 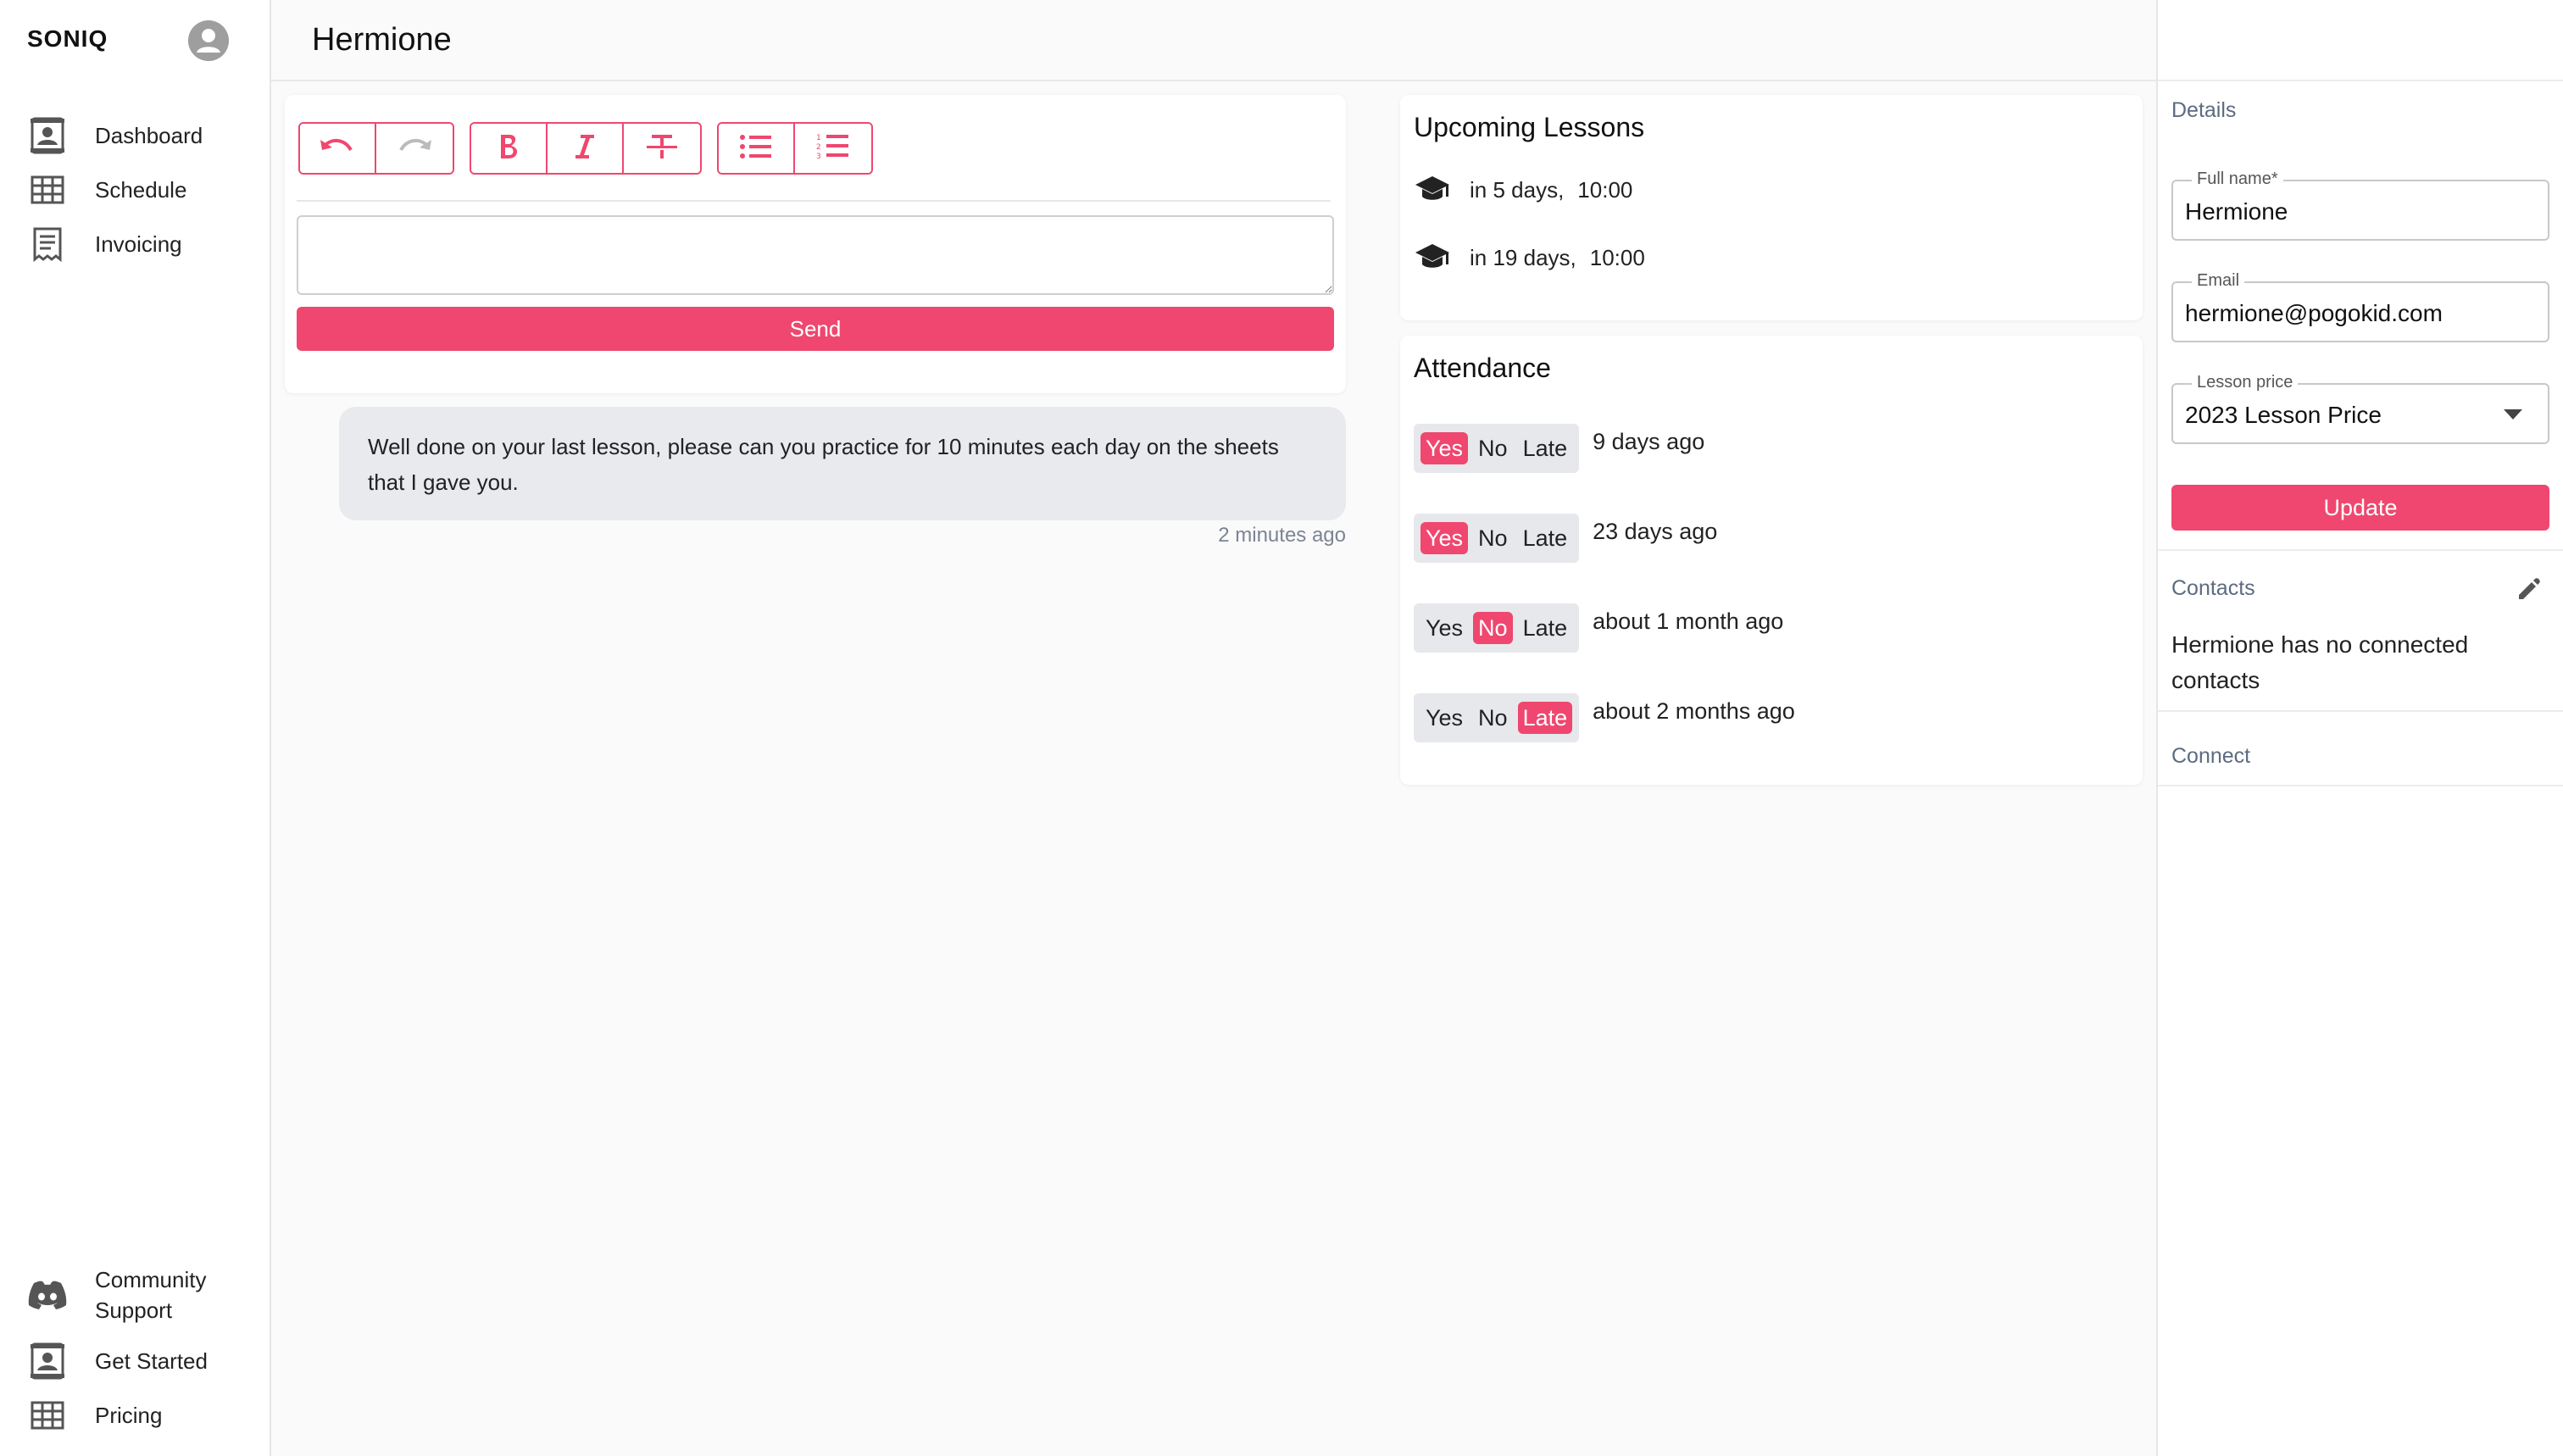 I want to click on sidebar-item-dashboard: Dashboard, so click(x=141, y=135).